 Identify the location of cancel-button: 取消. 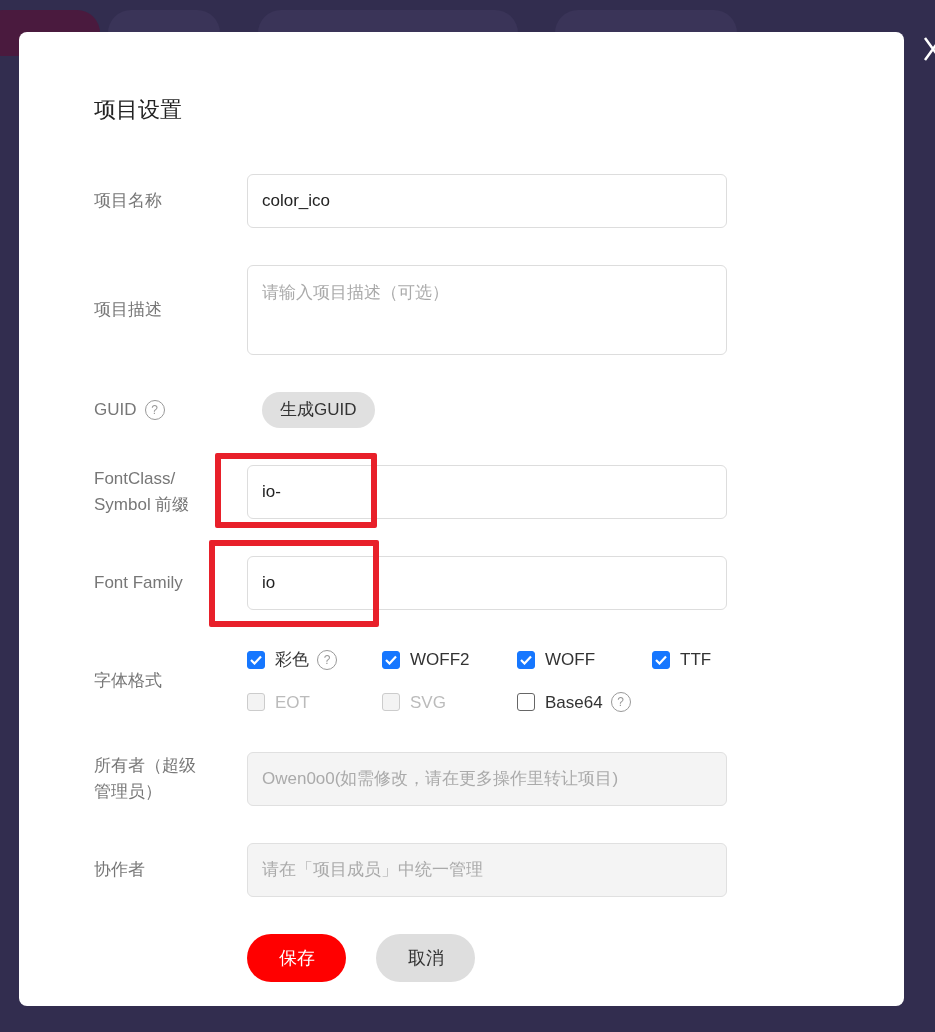
(425, 958).